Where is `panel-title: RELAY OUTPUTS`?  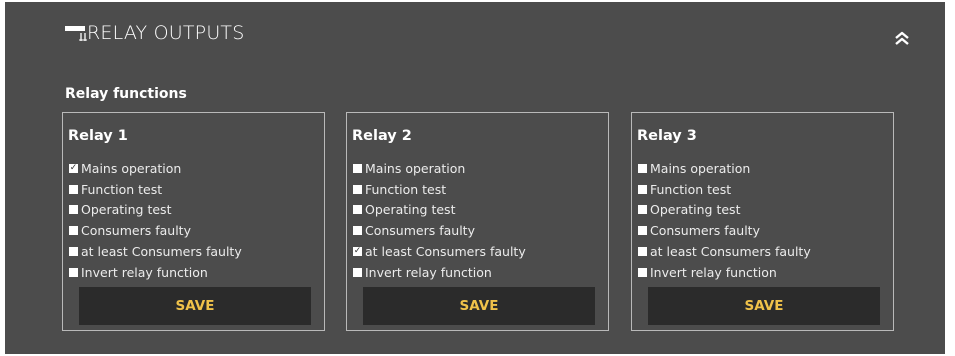 panel-title: RELAY OUTPUTS is located at coordinates (166, 33).